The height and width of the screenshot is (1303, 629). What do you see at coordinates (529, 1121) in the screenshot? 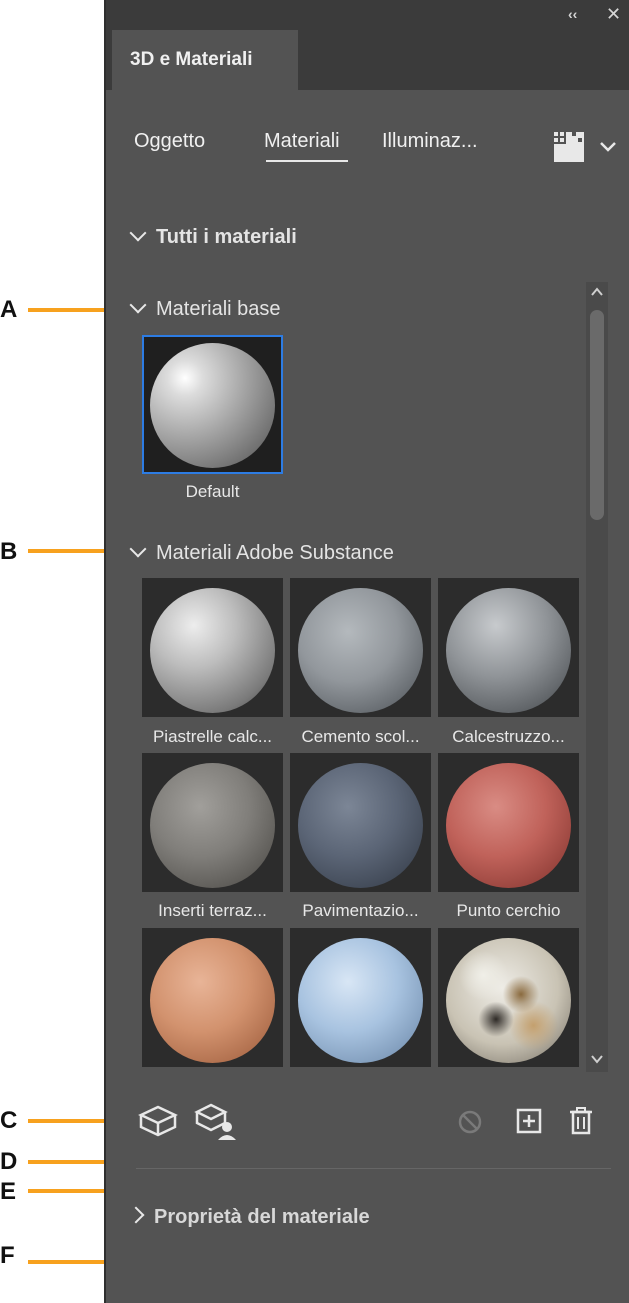
I see `add-material-icon` at bounding box center [529, 1121].